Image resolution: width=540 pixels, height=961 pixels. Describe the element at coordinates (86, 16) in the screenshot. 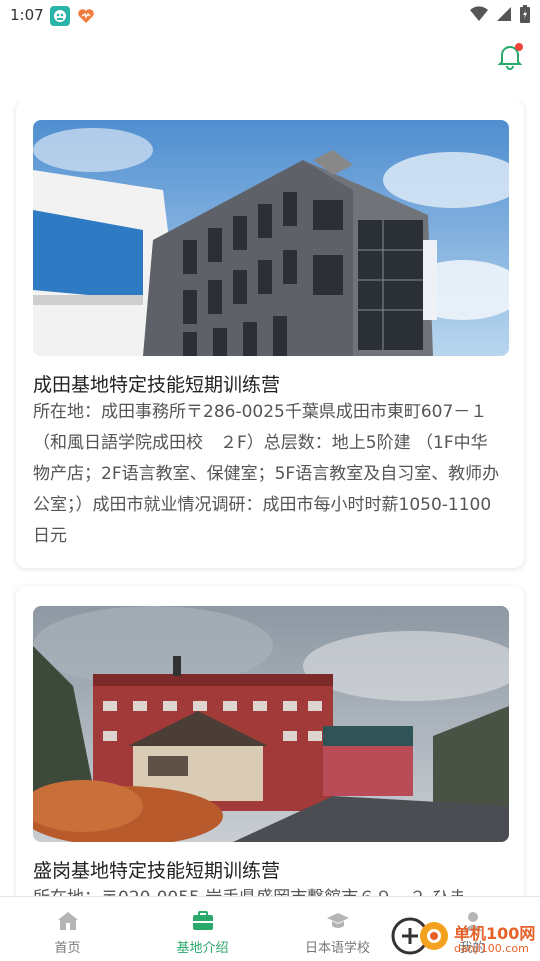

I see `heart-app-icon` at that location.